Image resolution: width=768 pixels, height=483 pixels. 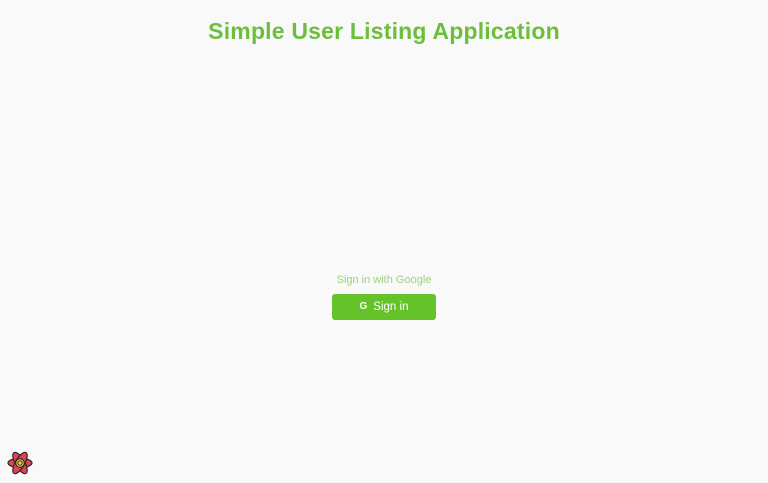 I want to click on react-devtools-icon, so click(x=20, y=463).